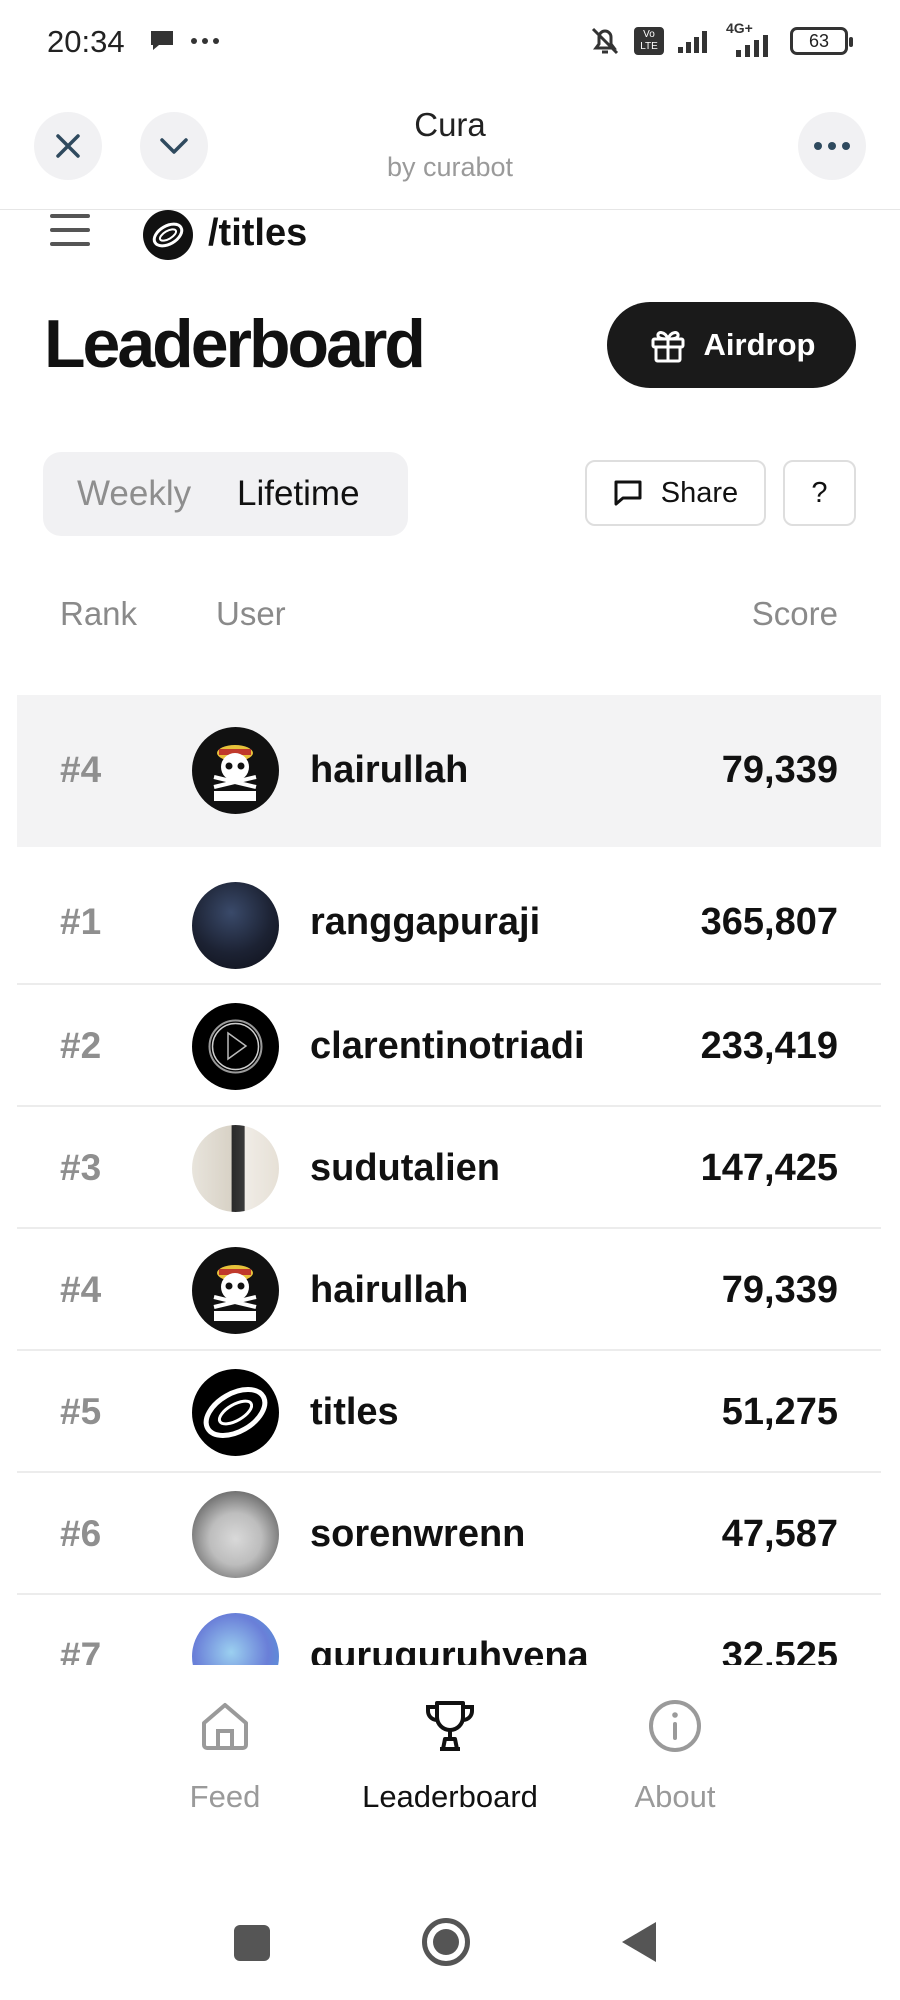 The height and width of the screenshot is (2000, 900). Describe the element at coordinates (354, 1412) in the screenshot. I see `username: titles` at that location.